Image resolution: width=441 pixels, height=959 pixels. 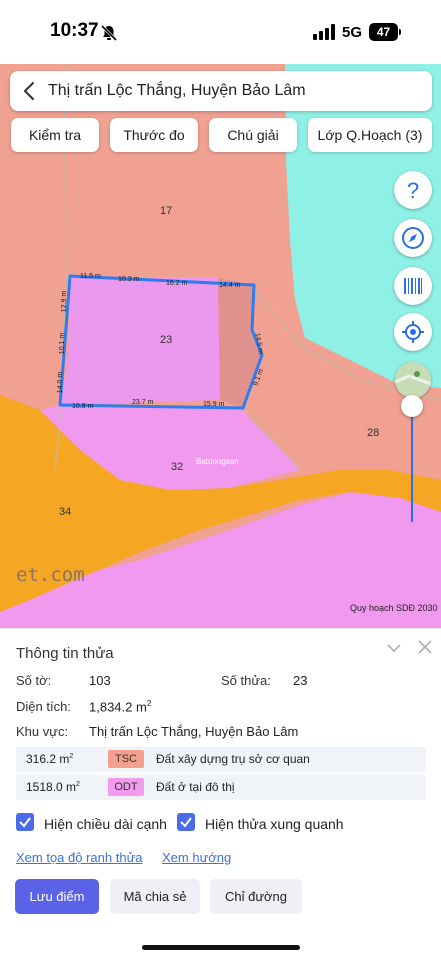 I want to click on dimension-label: 10.1 m, so click(x=63, y=343).